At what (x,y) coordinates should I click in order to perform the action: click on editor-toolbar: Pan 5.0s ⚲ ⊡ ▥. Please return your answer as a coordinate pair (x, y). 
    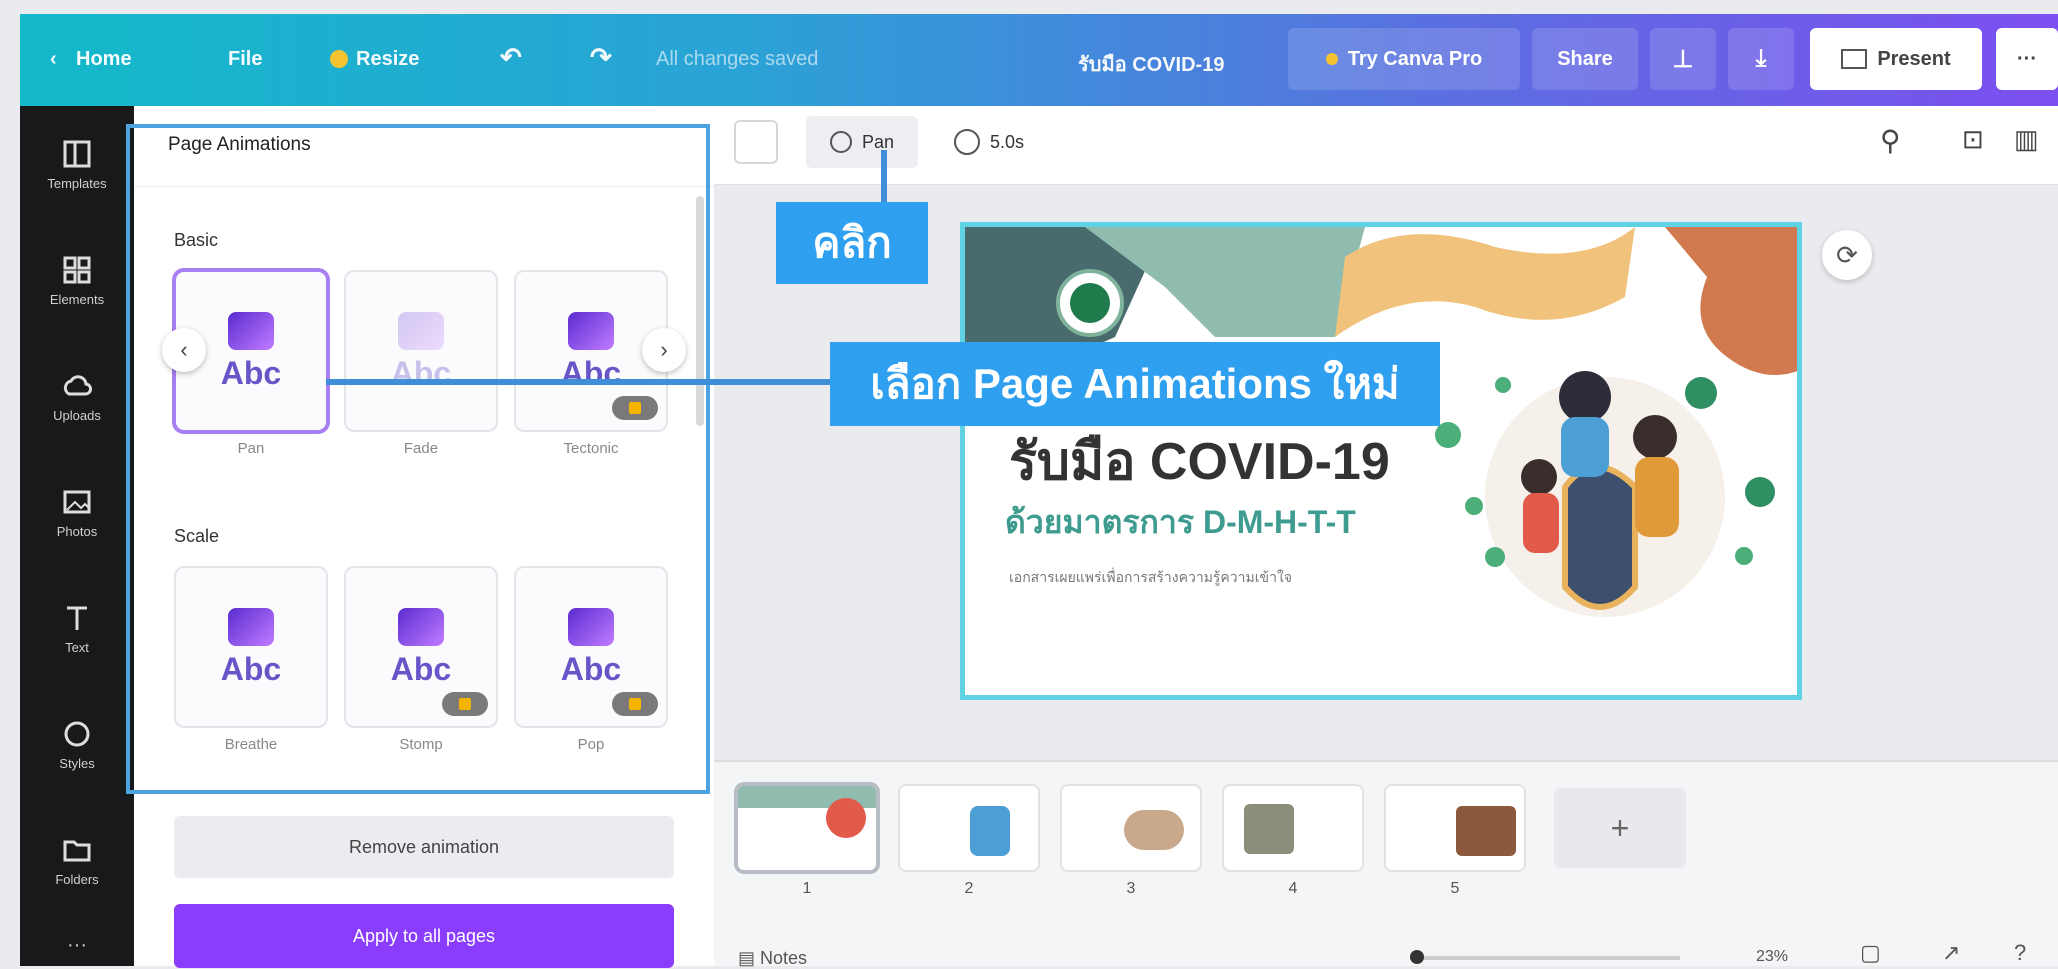
    Looking at the image, I should click on (1386, 145).